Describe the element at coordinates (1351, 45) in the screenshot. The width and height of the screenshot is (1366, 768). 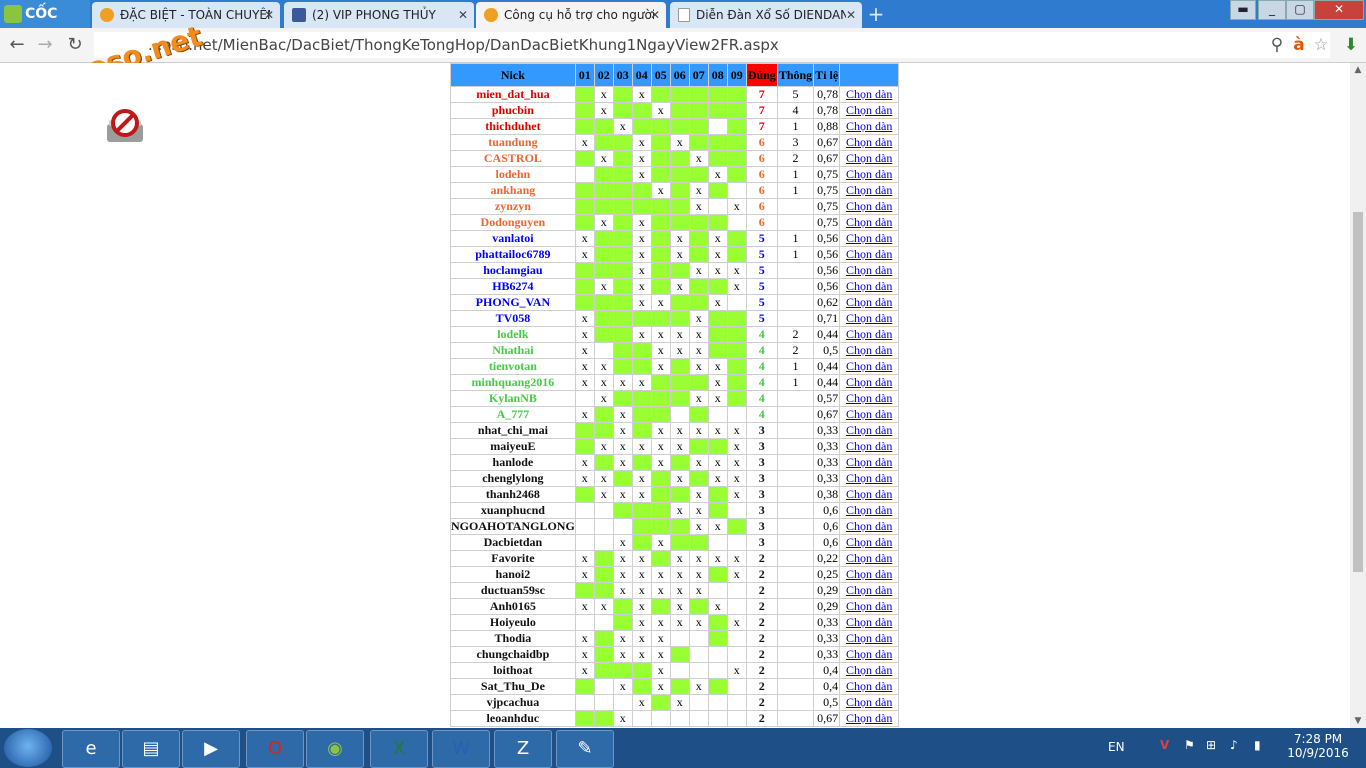
I see `download-icon: ⬇` at that location.